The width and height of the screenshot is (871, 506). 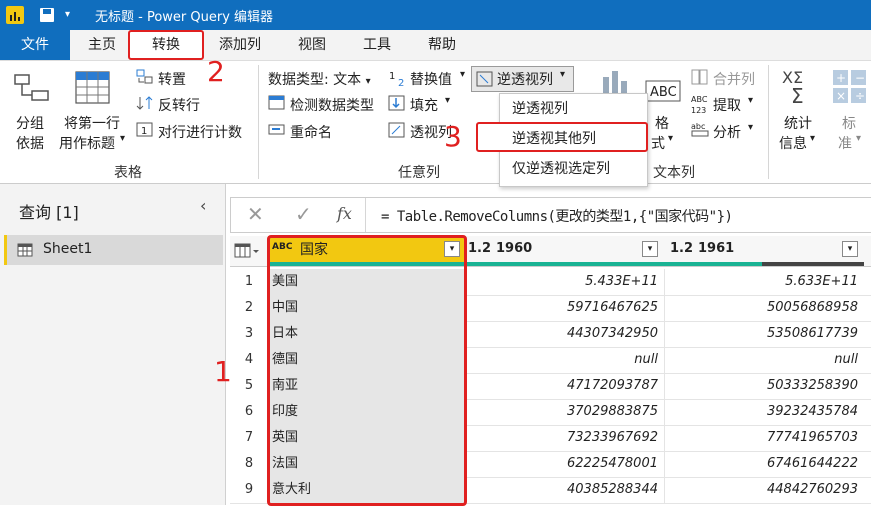 What do you see at coordinates (249, 360) in the screenshot?
I see `row-number: 4` at bounding box center [249, 360].